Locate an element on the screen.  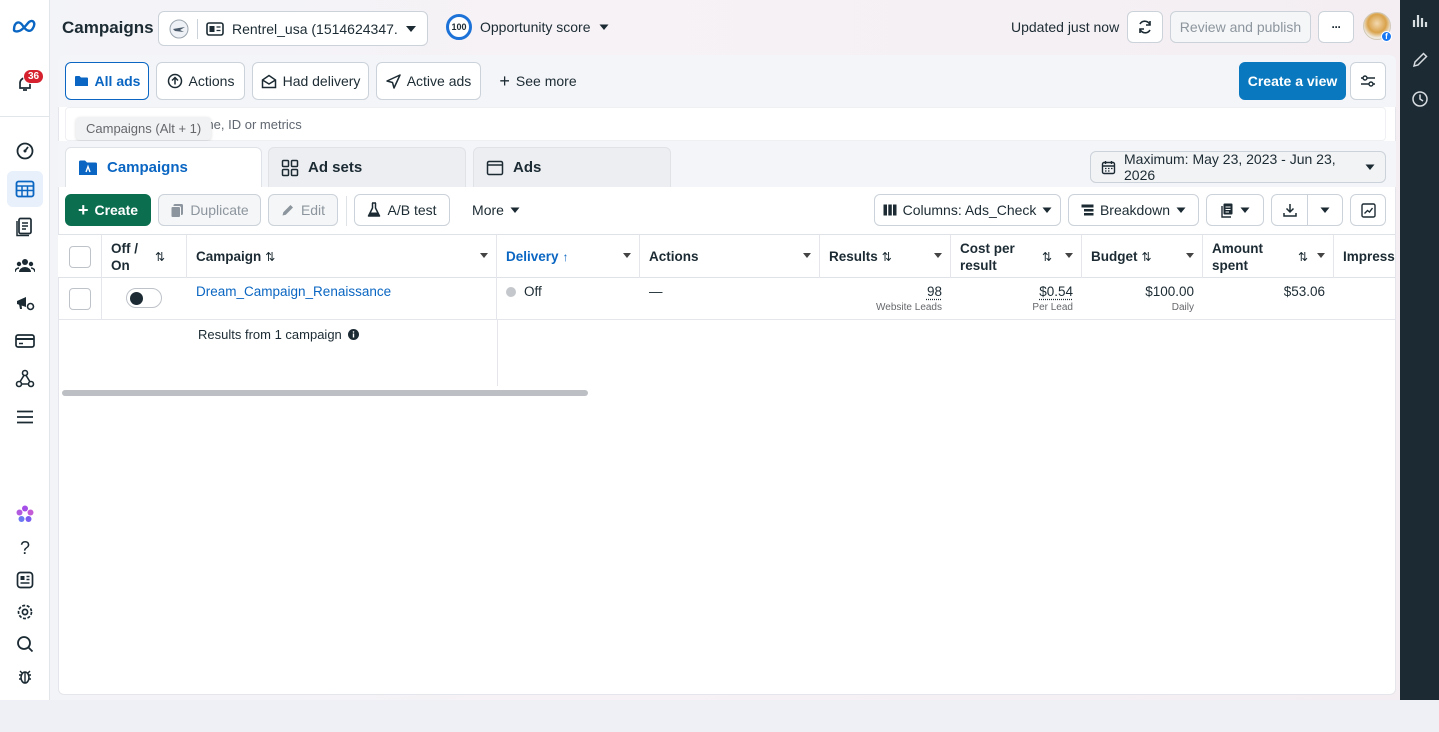
events-manager-nodes-icon is located at coordinates (25, 379).